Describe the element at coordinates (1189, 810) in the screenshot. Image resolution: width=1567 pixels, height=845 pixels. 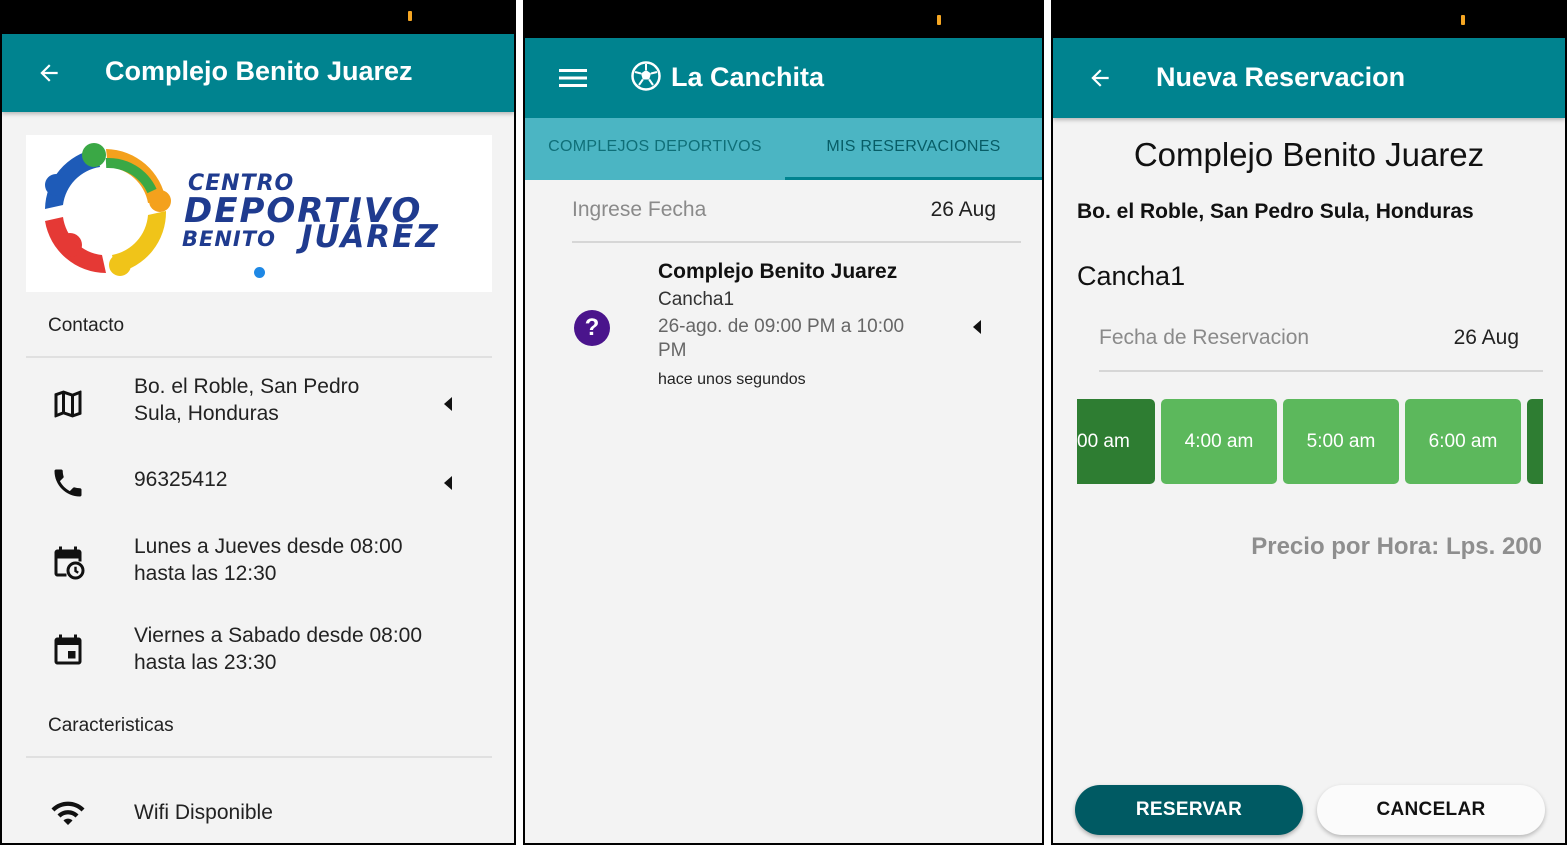
I see `reserve-button: RESERVAR` at that location.